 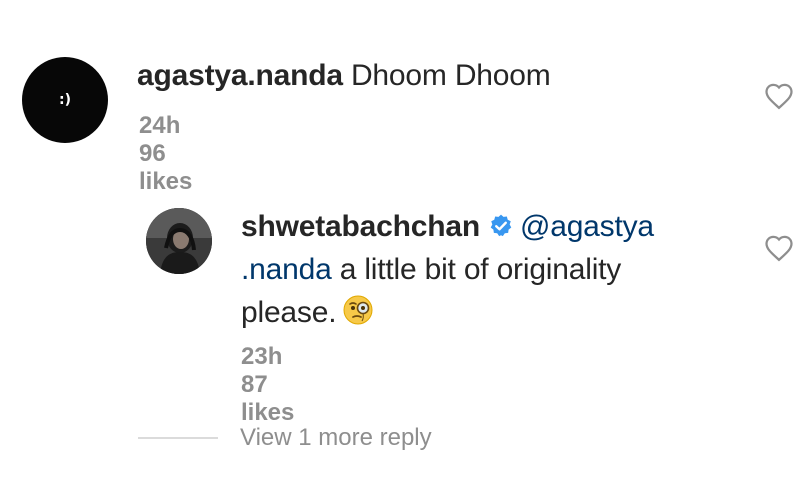 What do you see at coordinates (336, 437) in the screenshot?
I see `view-more-replies-label: View 1 more reply` at bounding box center [336, 437].